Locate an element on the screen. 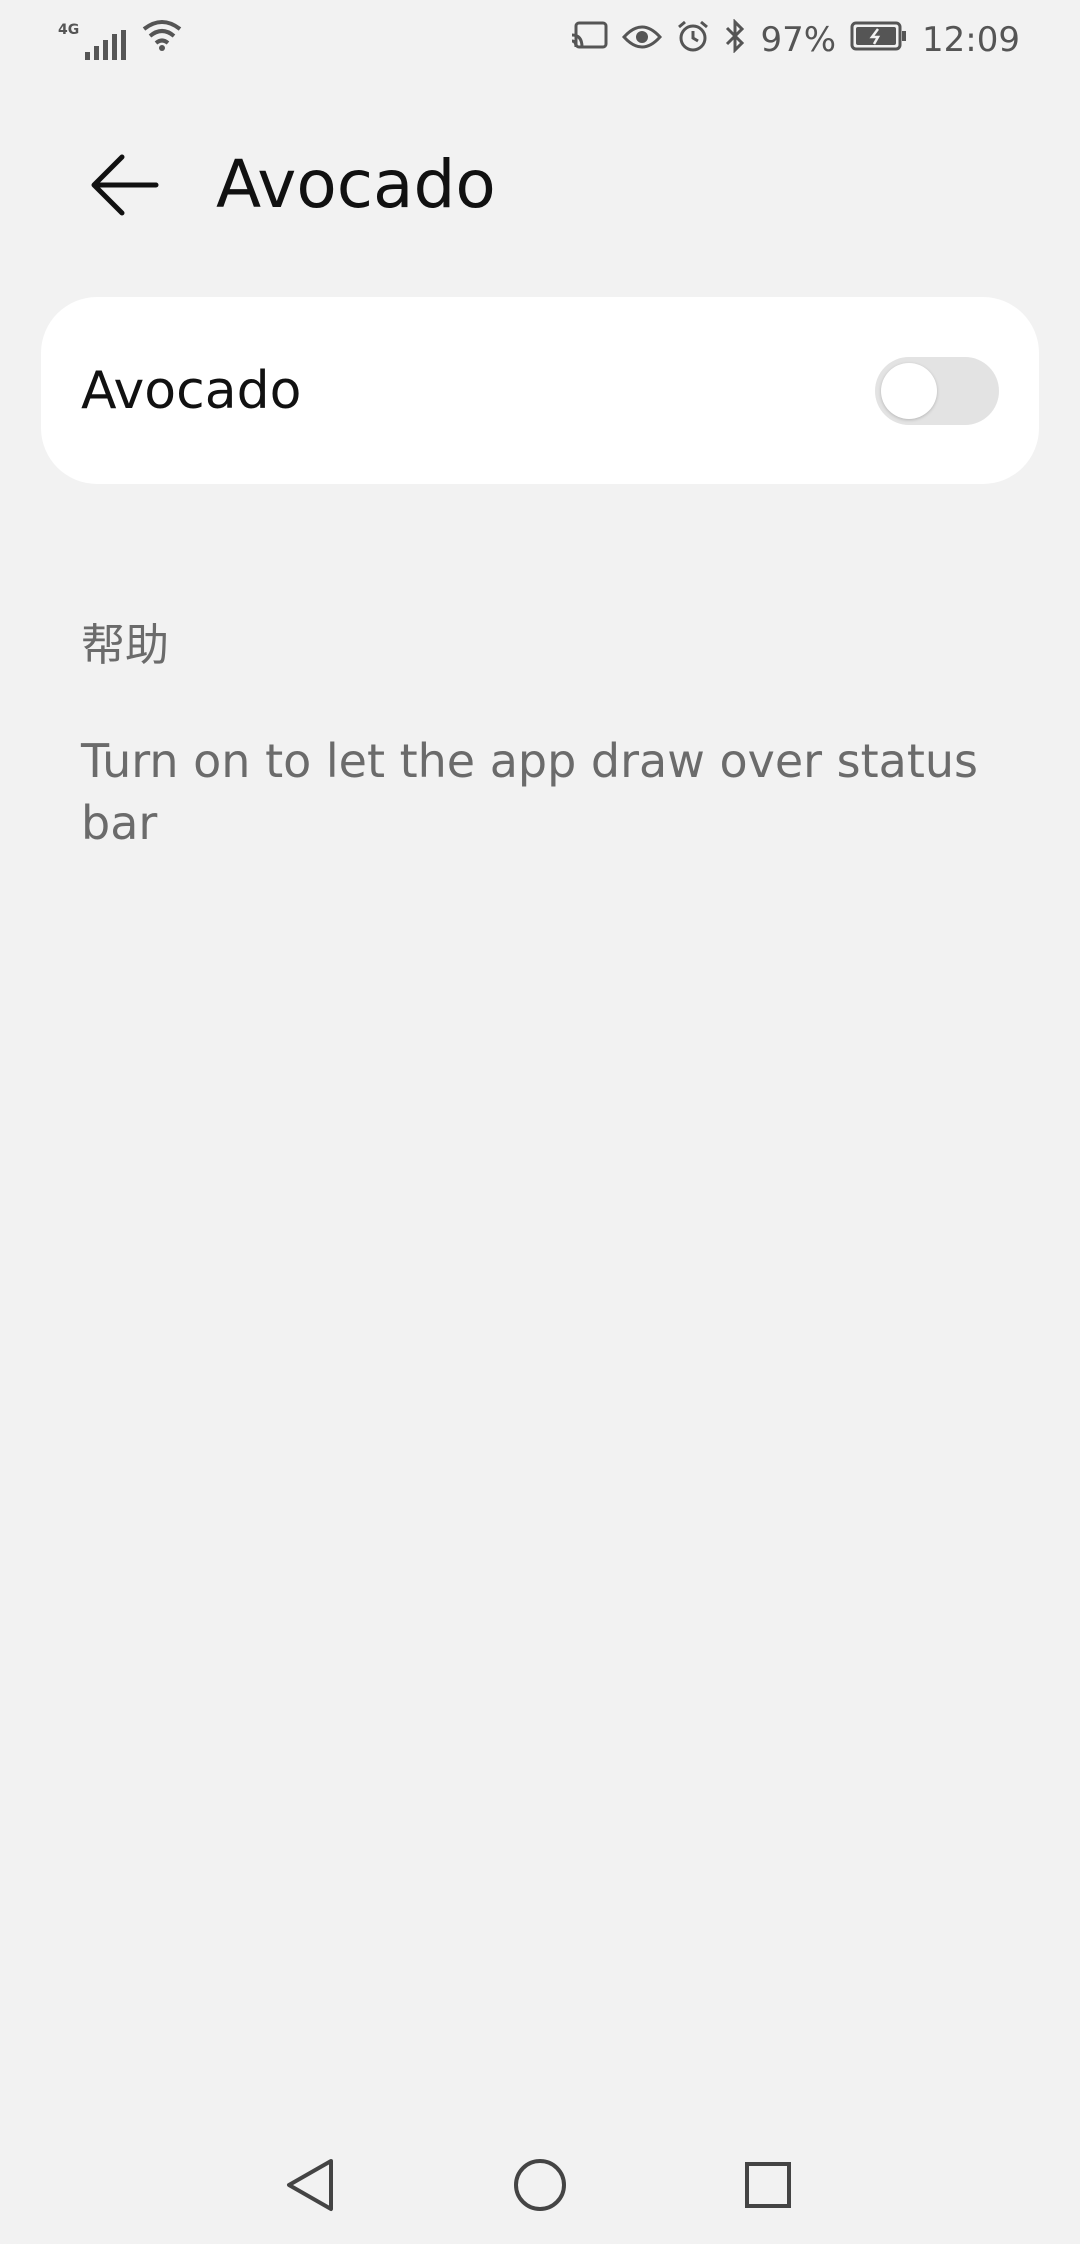  nav-home-button is located at coordinates (540, 2185).